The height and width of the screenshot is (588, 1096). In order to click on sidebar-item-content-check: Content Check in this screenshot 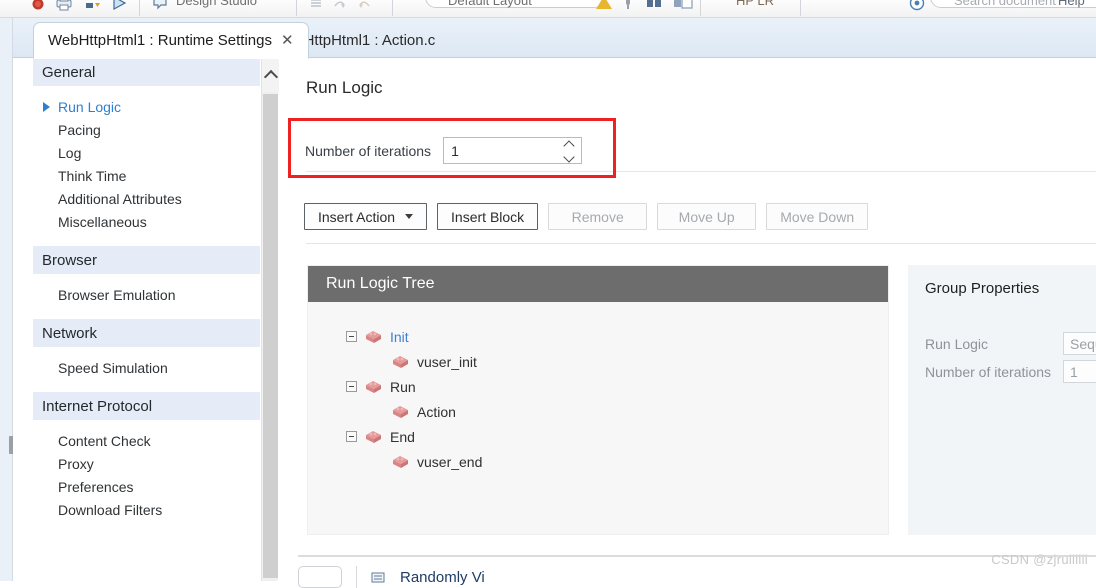, I will do `click(146, 440)`.